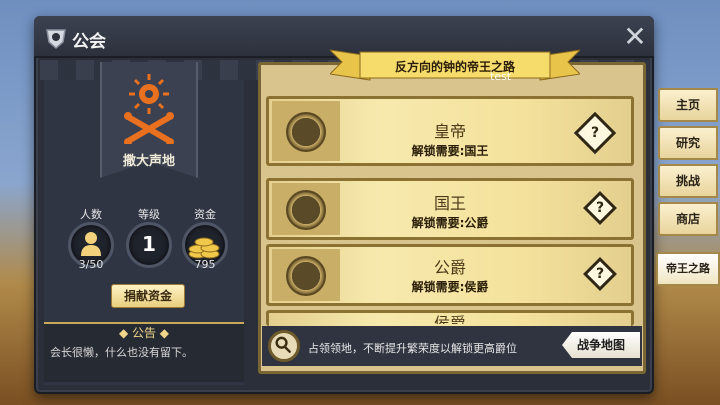  What do you see at coordinates (205, 264) in the screenshot?
I see `funds-value: 795` at bounding box center [205, 264].